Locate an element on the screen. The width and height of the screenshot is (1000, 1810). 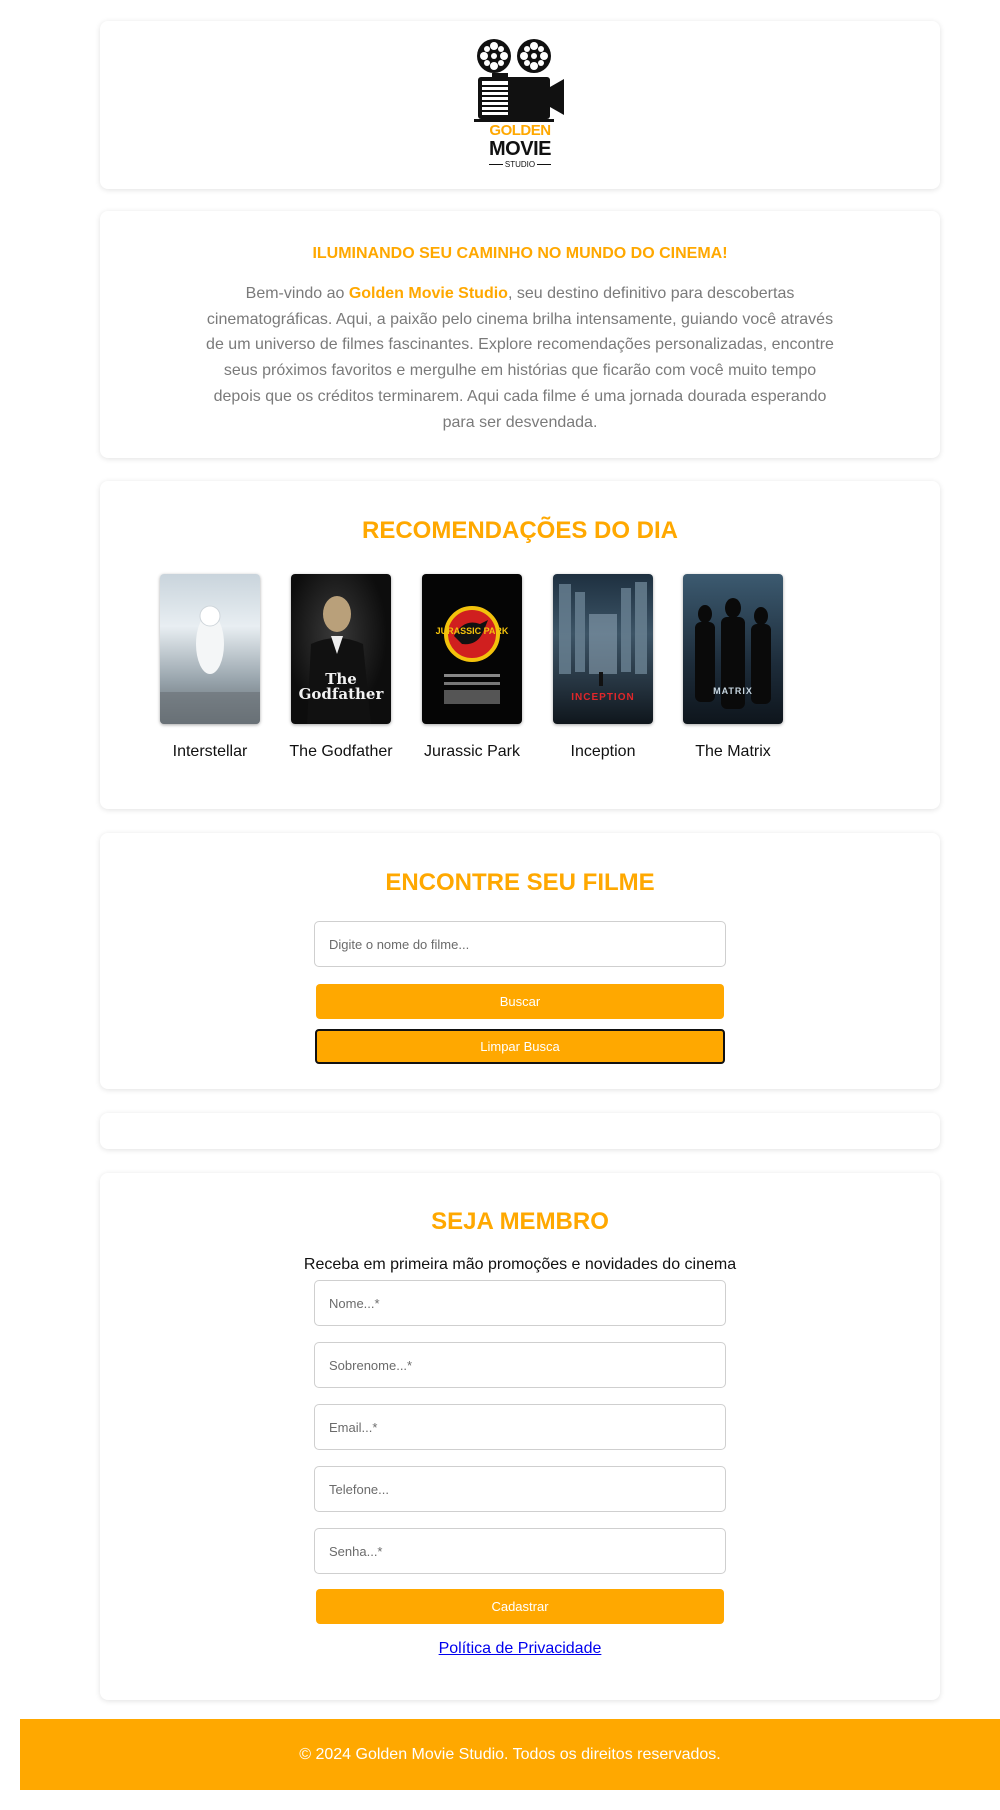
email-field is located at coordinates (520, 1427).